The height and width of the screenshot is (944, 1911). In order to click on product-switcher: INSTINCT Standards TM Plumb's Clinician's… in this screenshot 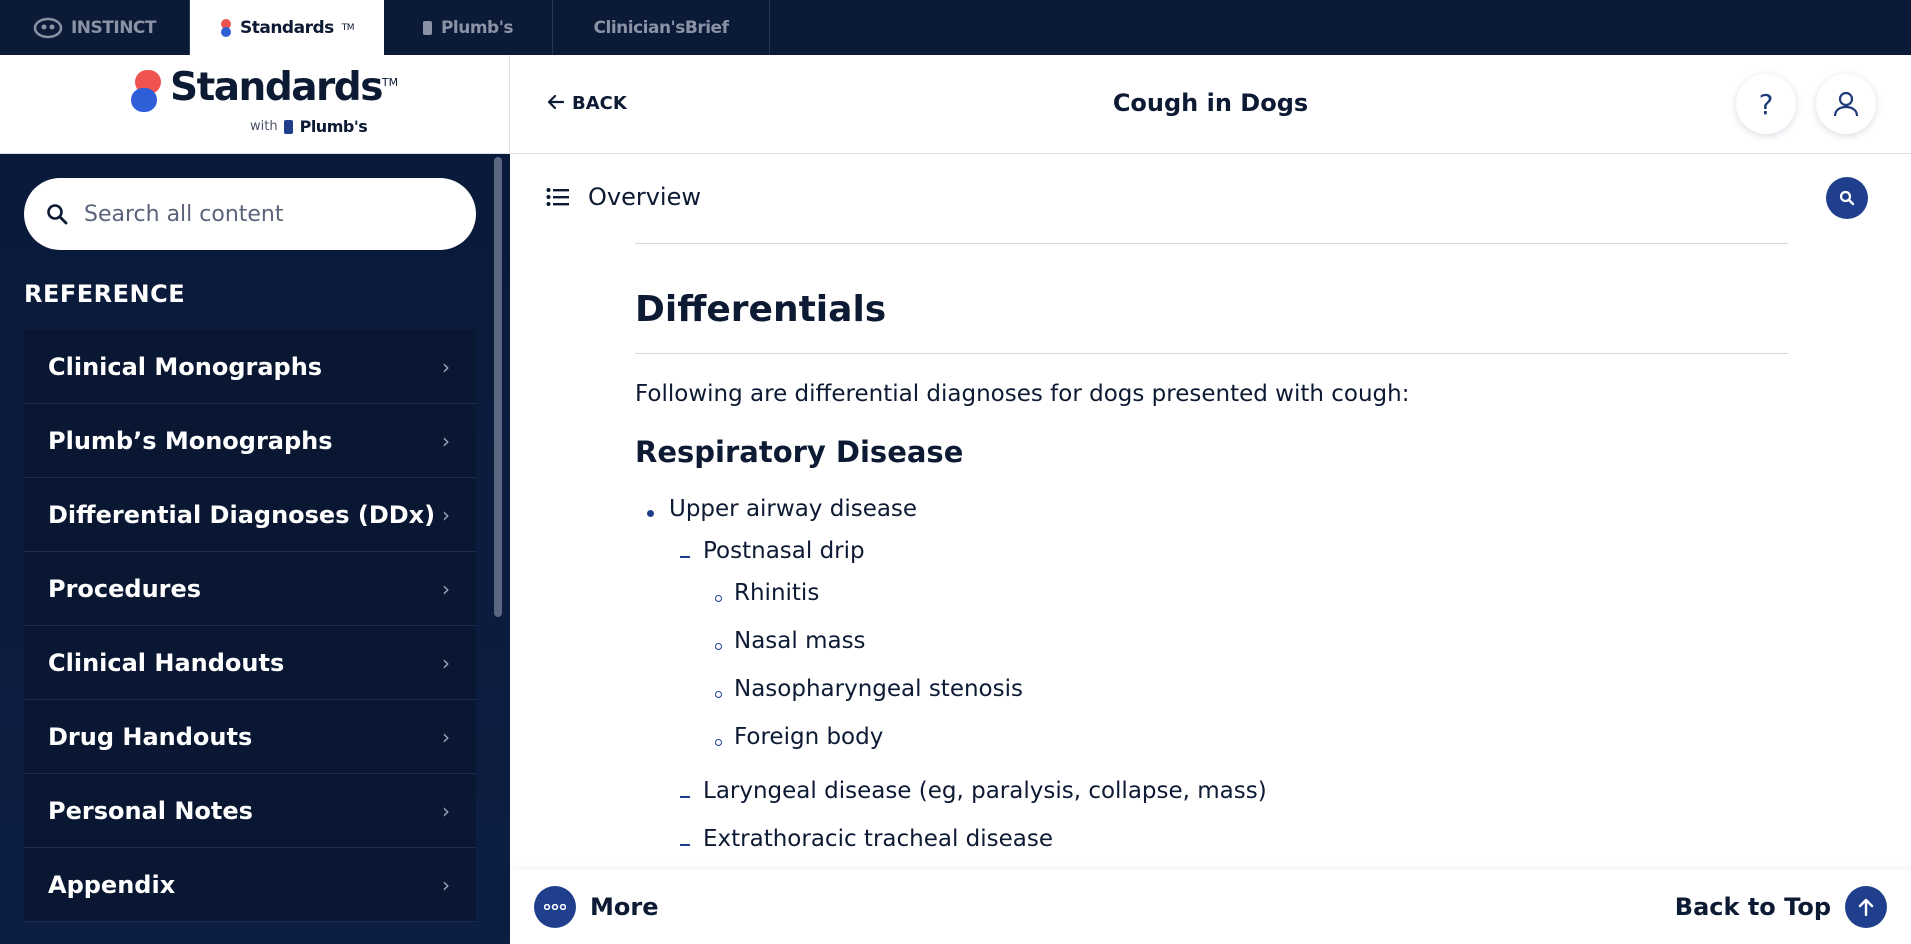, I will do `click(955, 27)`.